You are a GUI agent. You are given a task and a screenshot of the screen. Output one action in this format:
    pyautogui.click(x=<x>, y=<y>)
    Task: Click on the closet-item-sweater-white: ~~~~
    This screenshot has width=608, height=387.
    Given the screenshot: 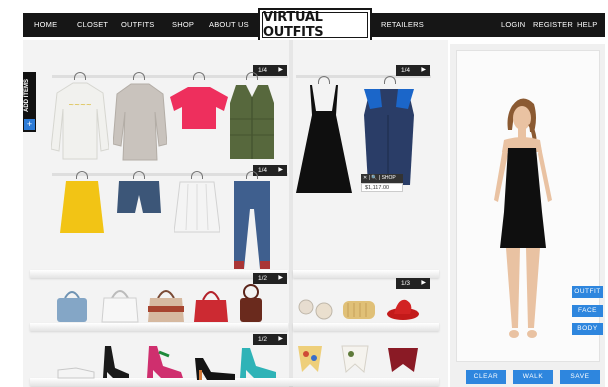 What is the action you would take?
    pyautogui.click(x=80, y=121)
    